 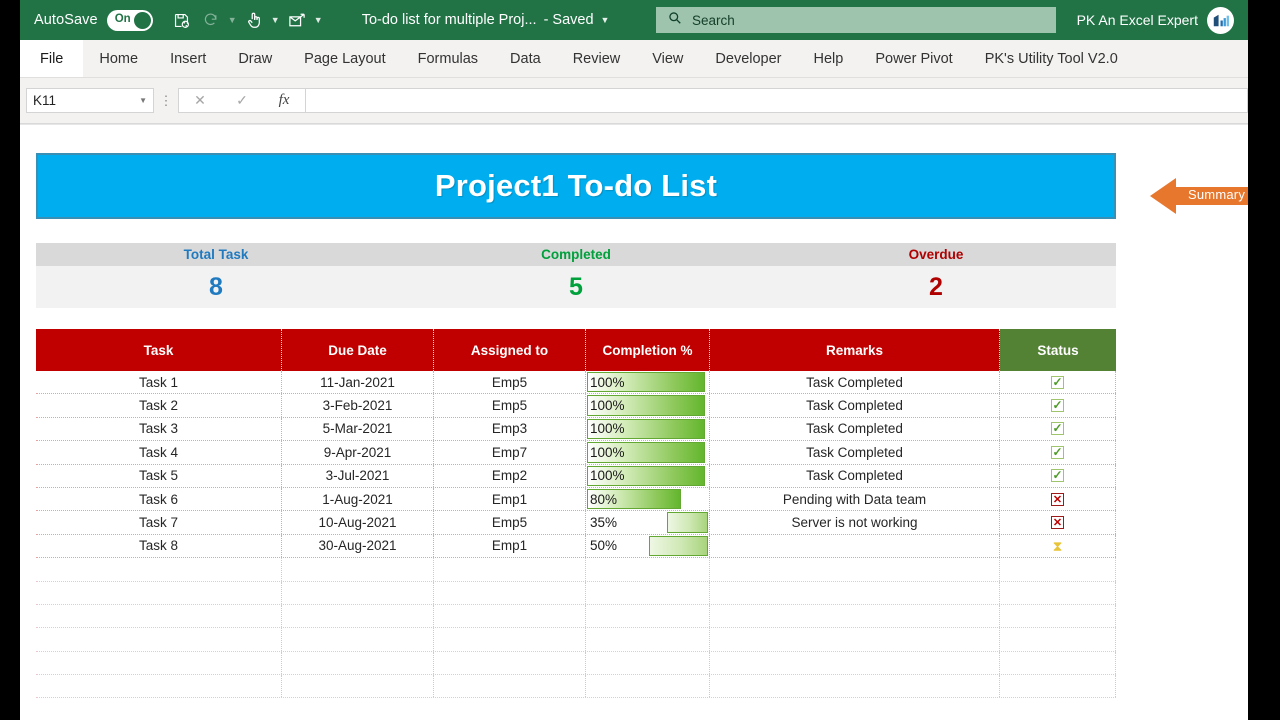 What do you see at coordinates (182, 20) in the screenshot?
I see `save-icon` at bounding box center [182, 20].